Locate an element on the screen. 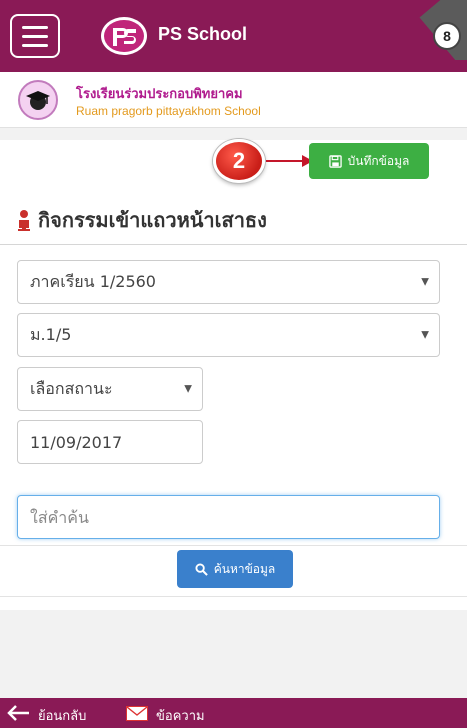  search-button: ค้นหาข้อมูล is located at coordinates (235, 569).